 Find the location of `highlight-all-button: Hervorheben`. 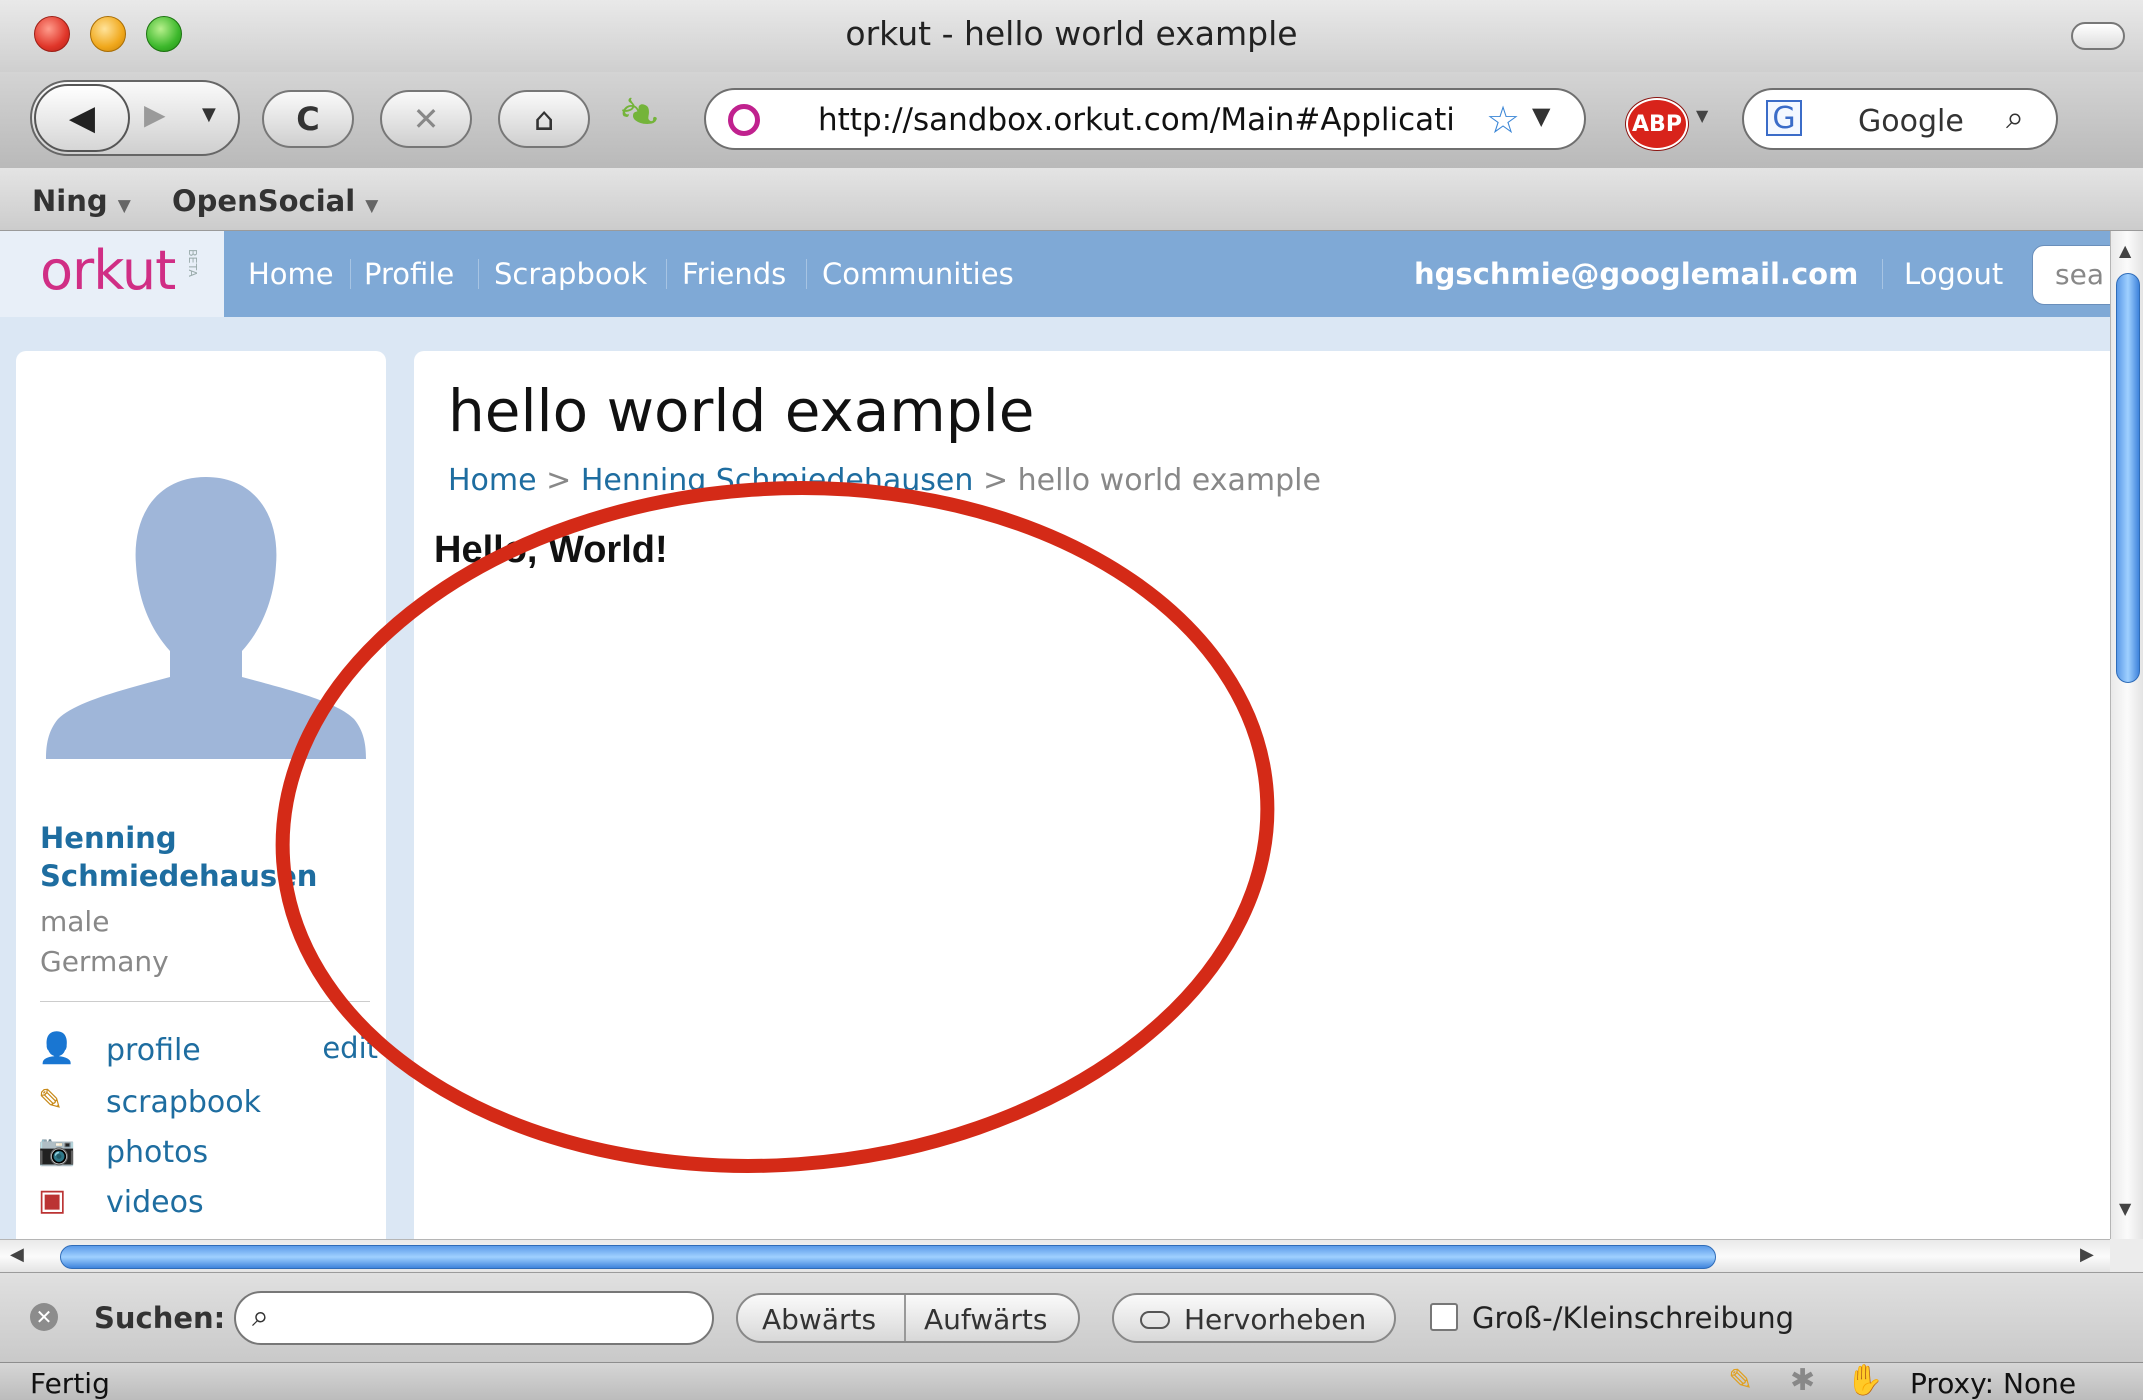

highlight-all-button: Hervorheben is located at coordinates (1254, 1318).